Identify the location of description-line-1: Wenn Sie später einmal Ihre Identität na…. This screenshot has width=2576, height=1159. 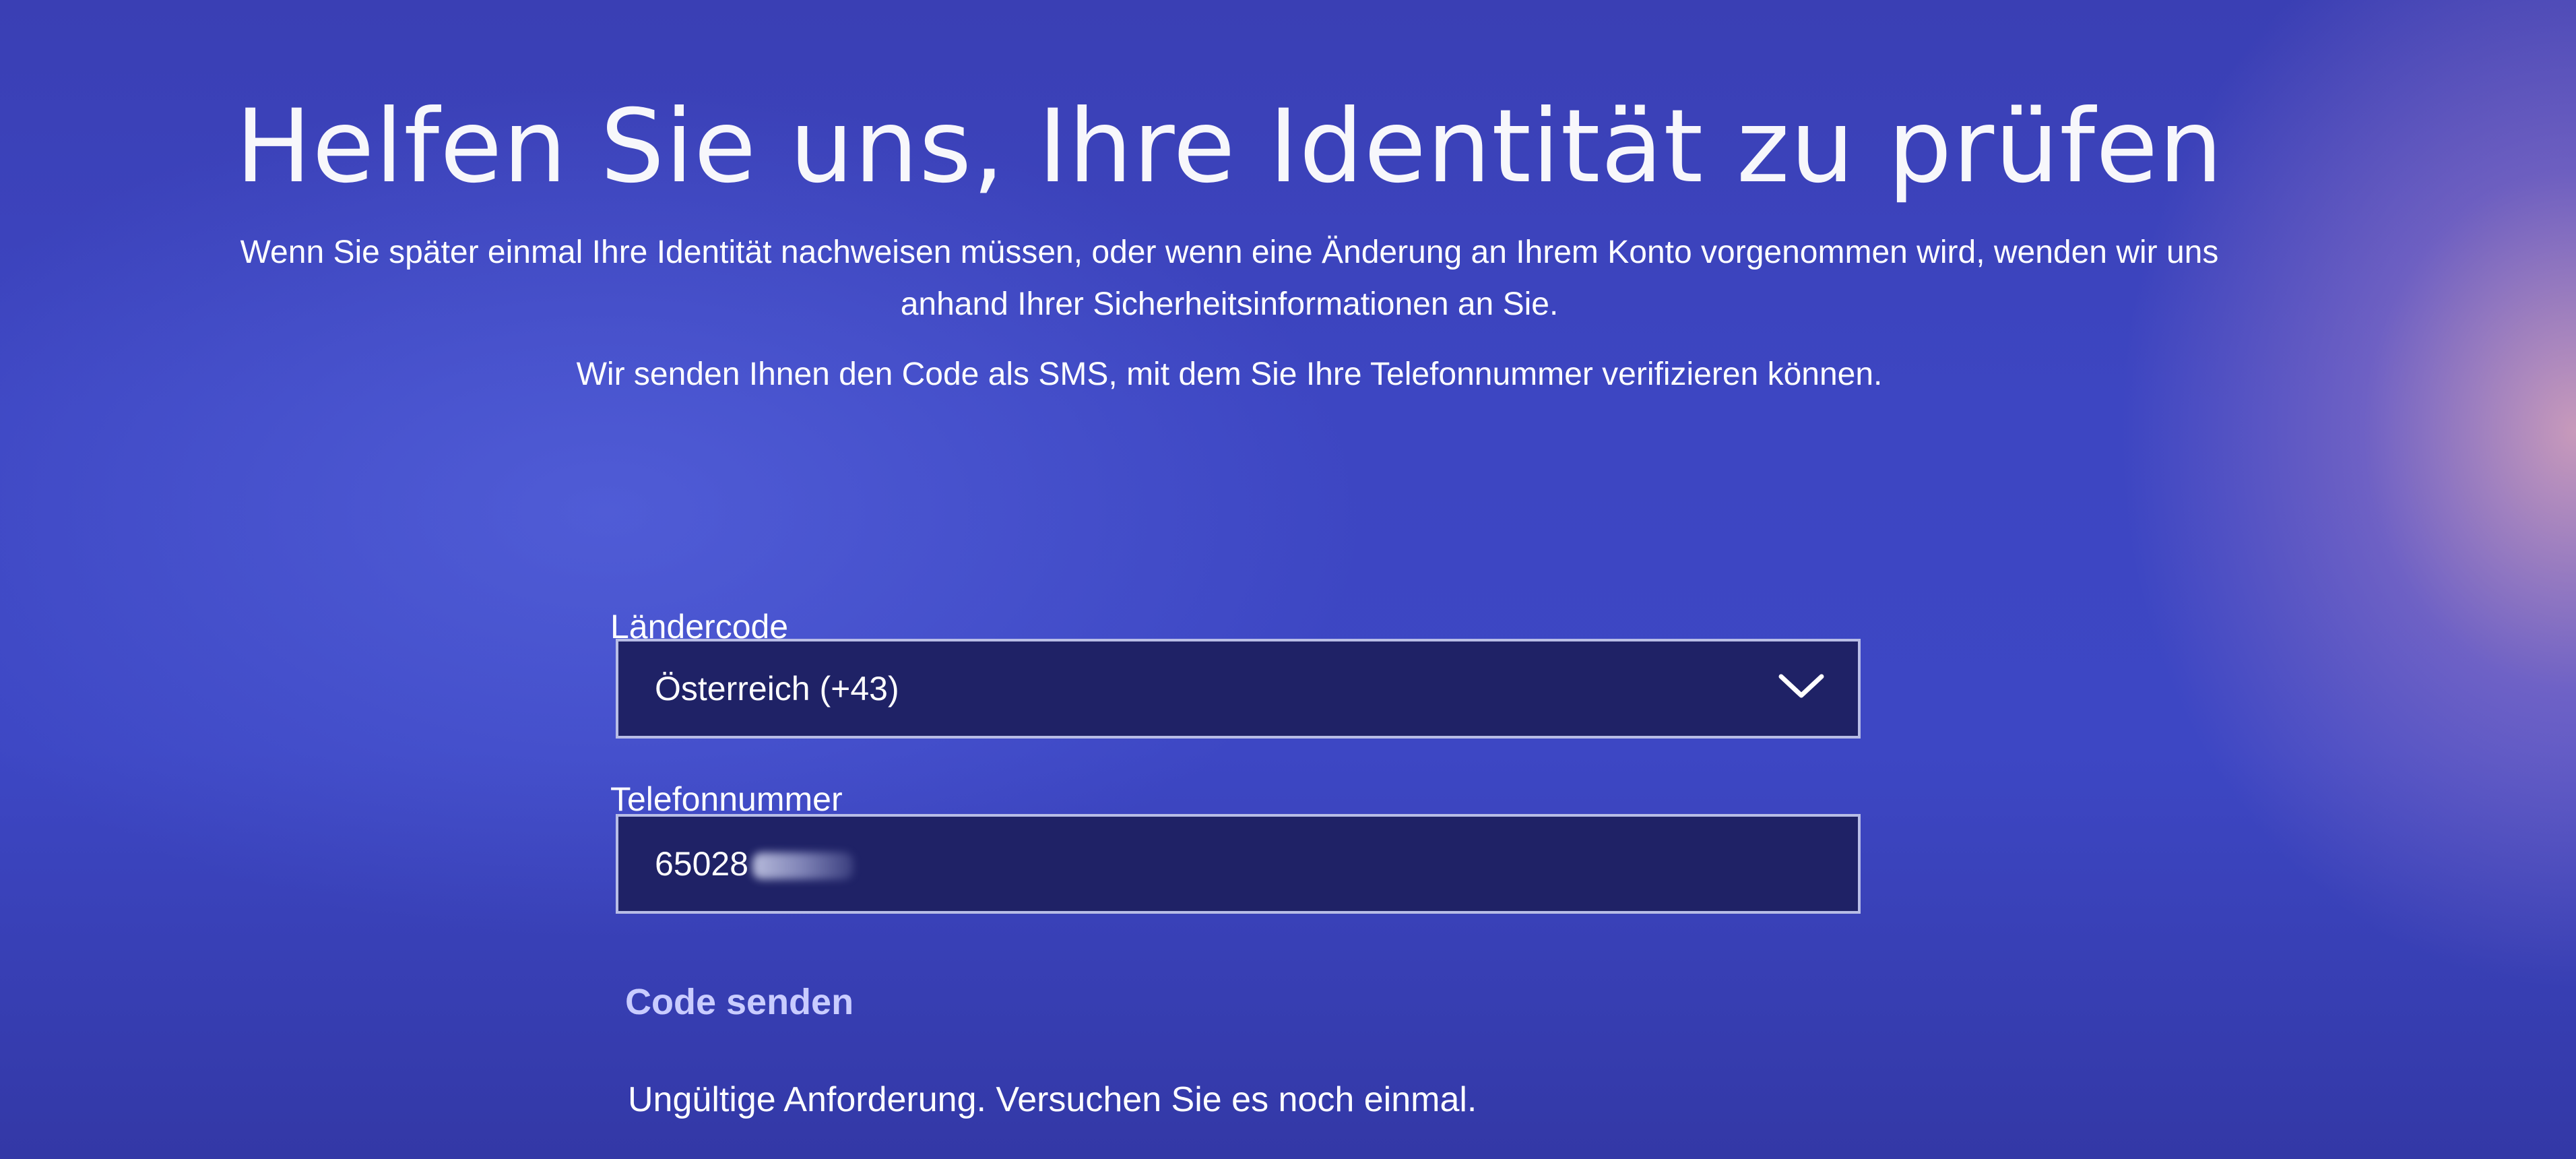
(1229, 252).